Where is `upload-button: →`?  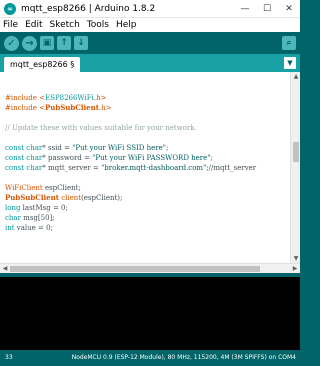
upload-button: → is located at coordinates (29, 43).